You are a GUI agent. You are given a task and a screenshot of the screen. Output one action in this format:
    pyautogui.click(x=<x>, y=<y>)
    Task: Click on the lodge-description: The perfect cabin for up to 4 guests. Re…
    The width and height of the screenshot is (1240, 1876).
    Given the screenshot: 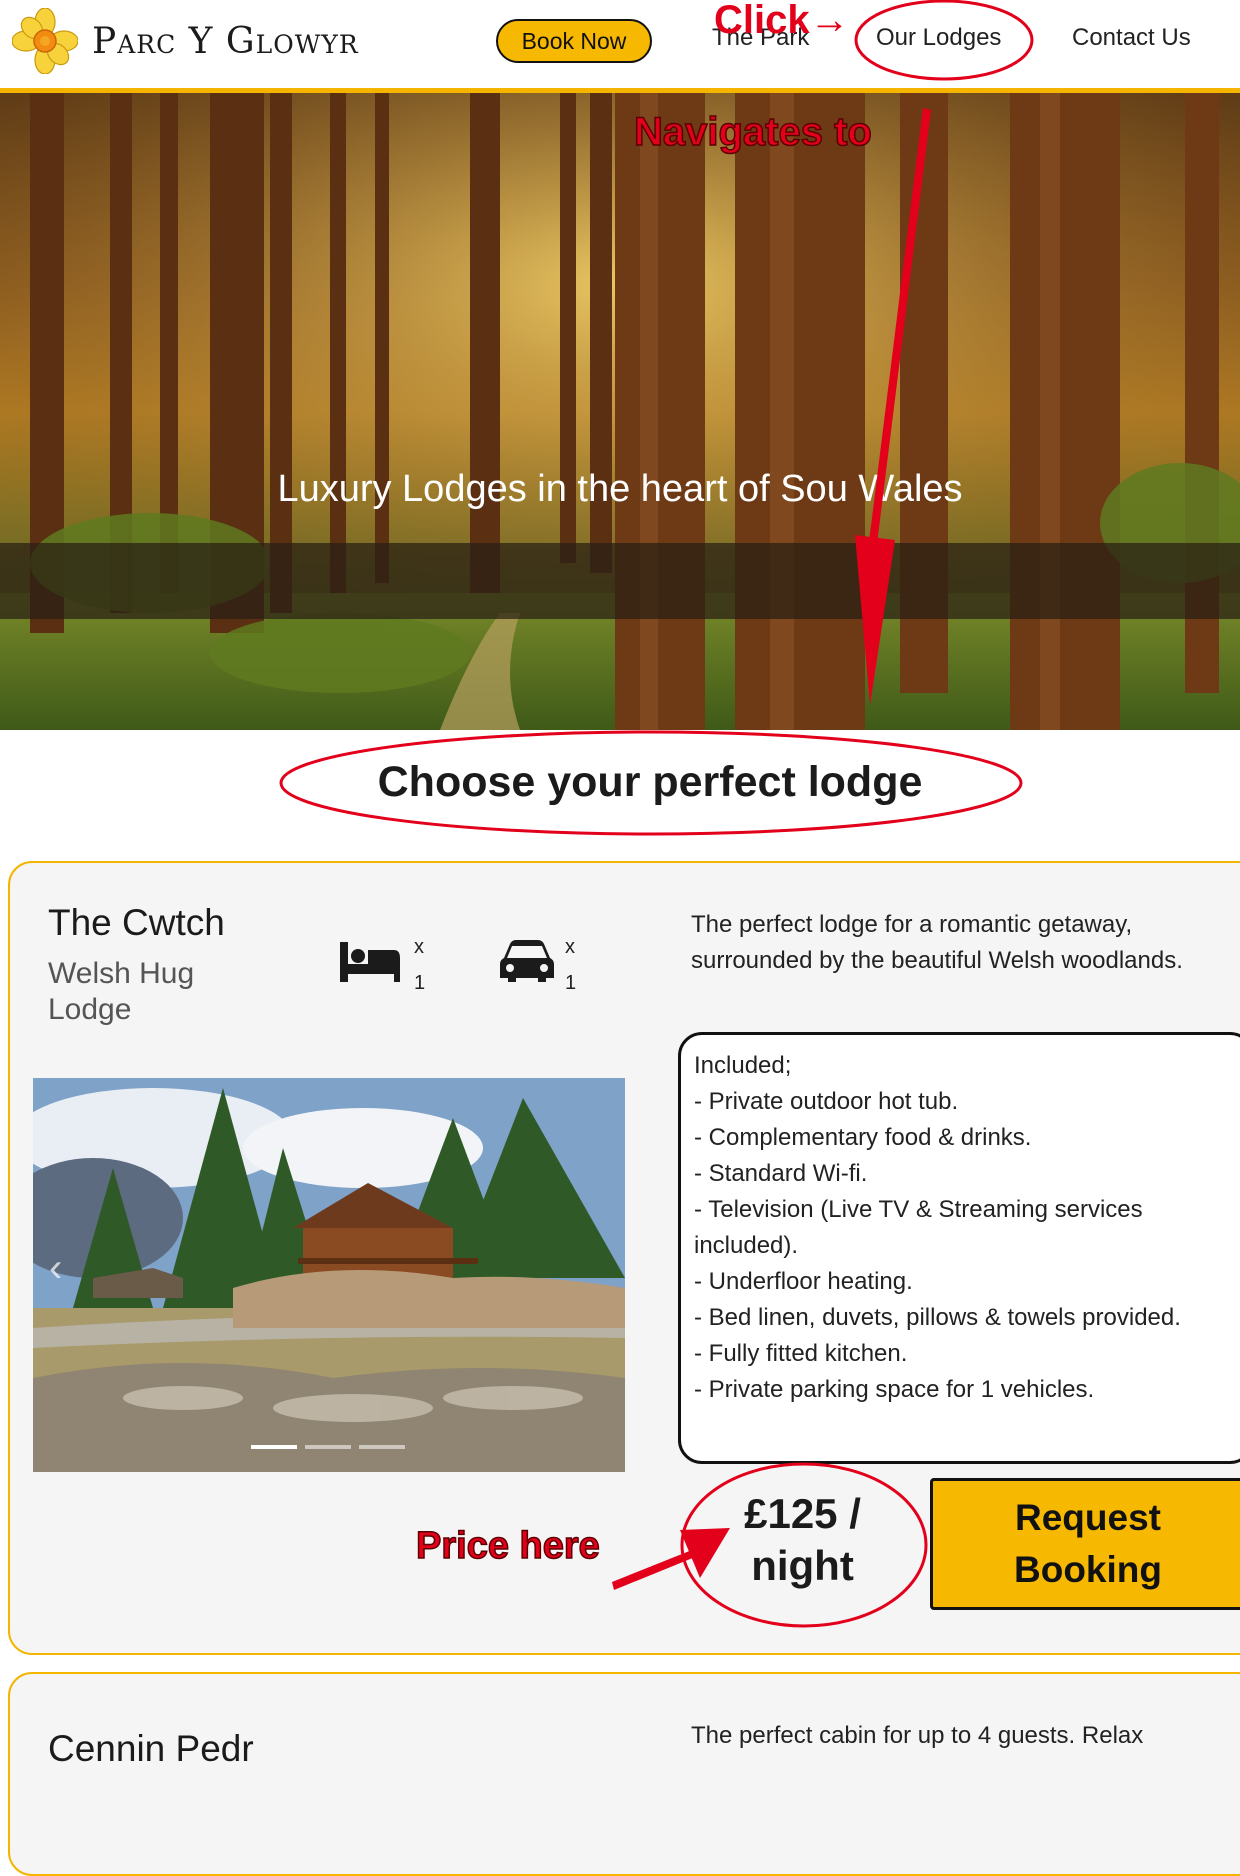 What is the action you would take?
    pyautogui.click(x=917, y=1735)
    